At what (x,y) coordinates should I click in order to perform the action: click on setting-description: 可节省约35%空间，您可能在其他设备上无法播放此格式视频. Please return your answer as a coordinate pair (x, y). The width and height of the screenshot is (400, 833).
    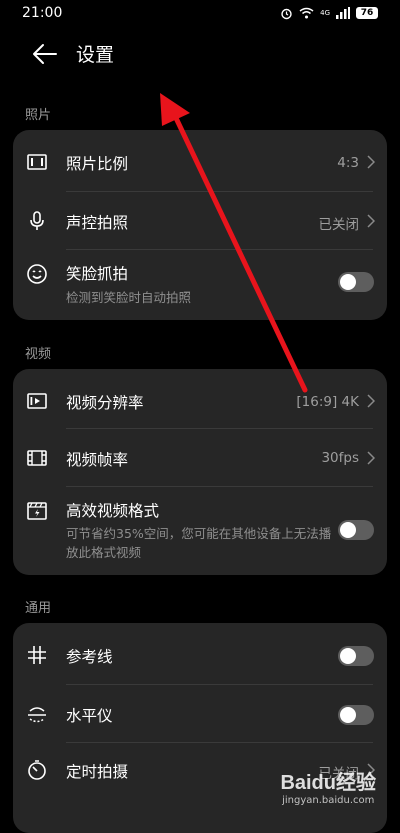
    Looking at the image, I should click on (199, 543).